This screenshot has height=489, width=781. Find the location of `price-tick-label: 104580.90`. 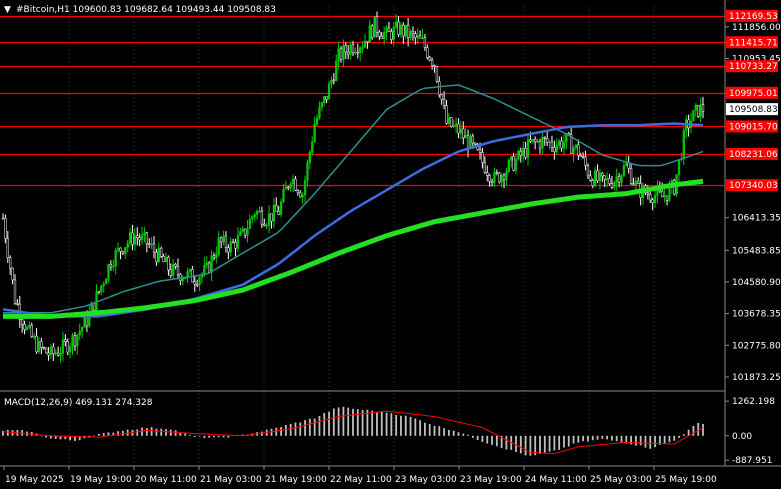

price-tick-label: 104580.90 is located at coordinates (756, 283).